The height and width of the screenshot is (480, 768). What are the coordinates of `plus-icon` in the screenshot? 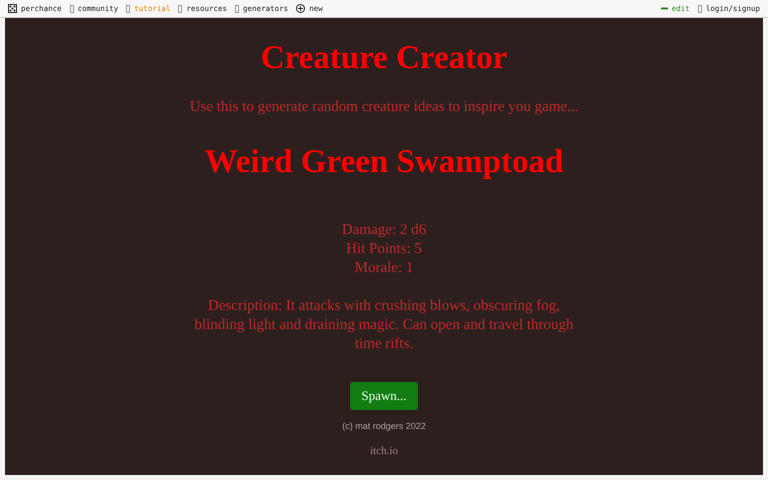 It's located at (301, 8).